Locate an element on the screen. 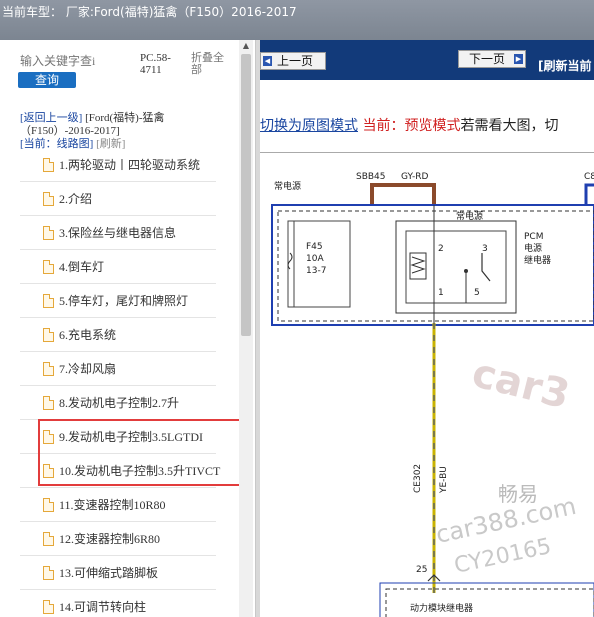 The height and width of the screenshot is (617, 594). mode-bar: 切换为原图模式 当前：预览模式若需看大图，切 is located at coordinates (409, 125).